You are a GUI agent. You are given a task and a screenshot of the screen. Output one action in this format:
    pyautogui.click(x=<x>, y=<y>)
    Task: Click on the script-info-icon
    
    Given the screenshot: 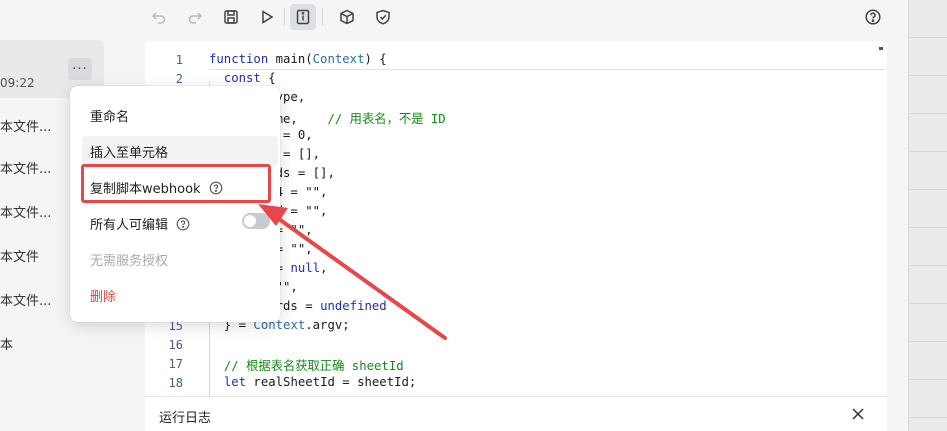 What is the action you would take?
    pyautogui.click(x=303, y=17)
    